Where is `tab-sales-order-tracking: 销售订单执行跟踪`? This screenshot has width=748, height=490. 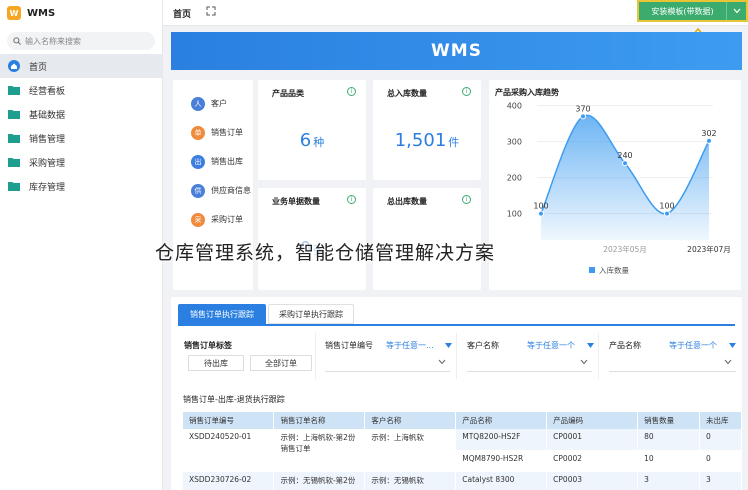
tab-sales-order-tracking: 销售订单执行跟踪 is located at coordinates (222, 314).